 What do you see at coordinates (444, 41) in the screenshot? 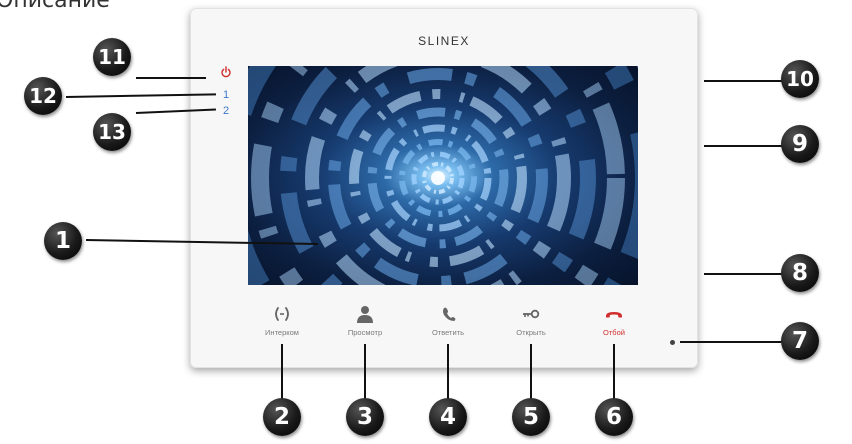
I see `brand-logo: SLINEX` at bounding box center [444, 41].